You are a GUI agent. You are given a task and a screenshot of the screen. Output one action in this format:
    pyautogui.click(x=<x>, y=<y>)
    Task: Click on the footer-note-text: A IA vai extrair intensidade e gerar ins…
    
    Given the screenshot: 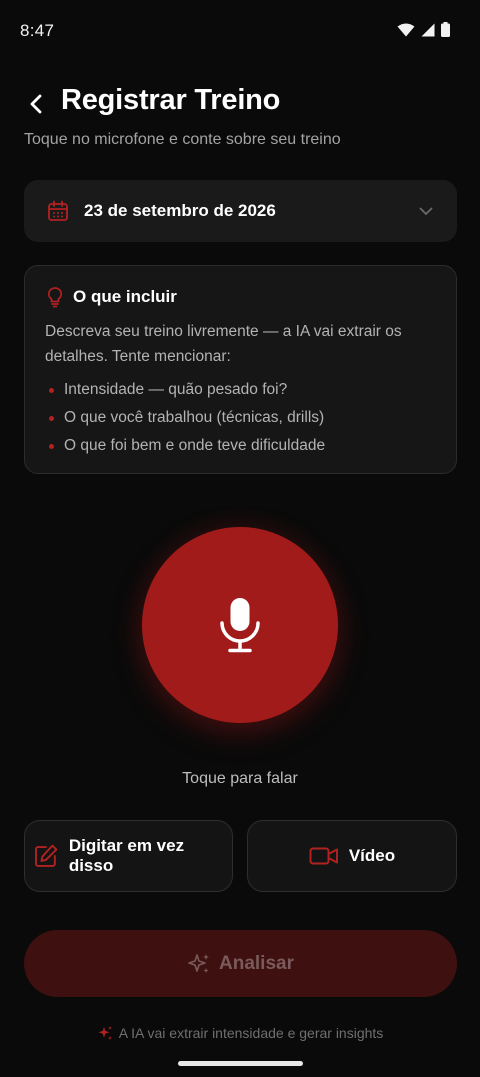 What is the action you would take?
    pyautogui.click(x=251, y=1033)
    